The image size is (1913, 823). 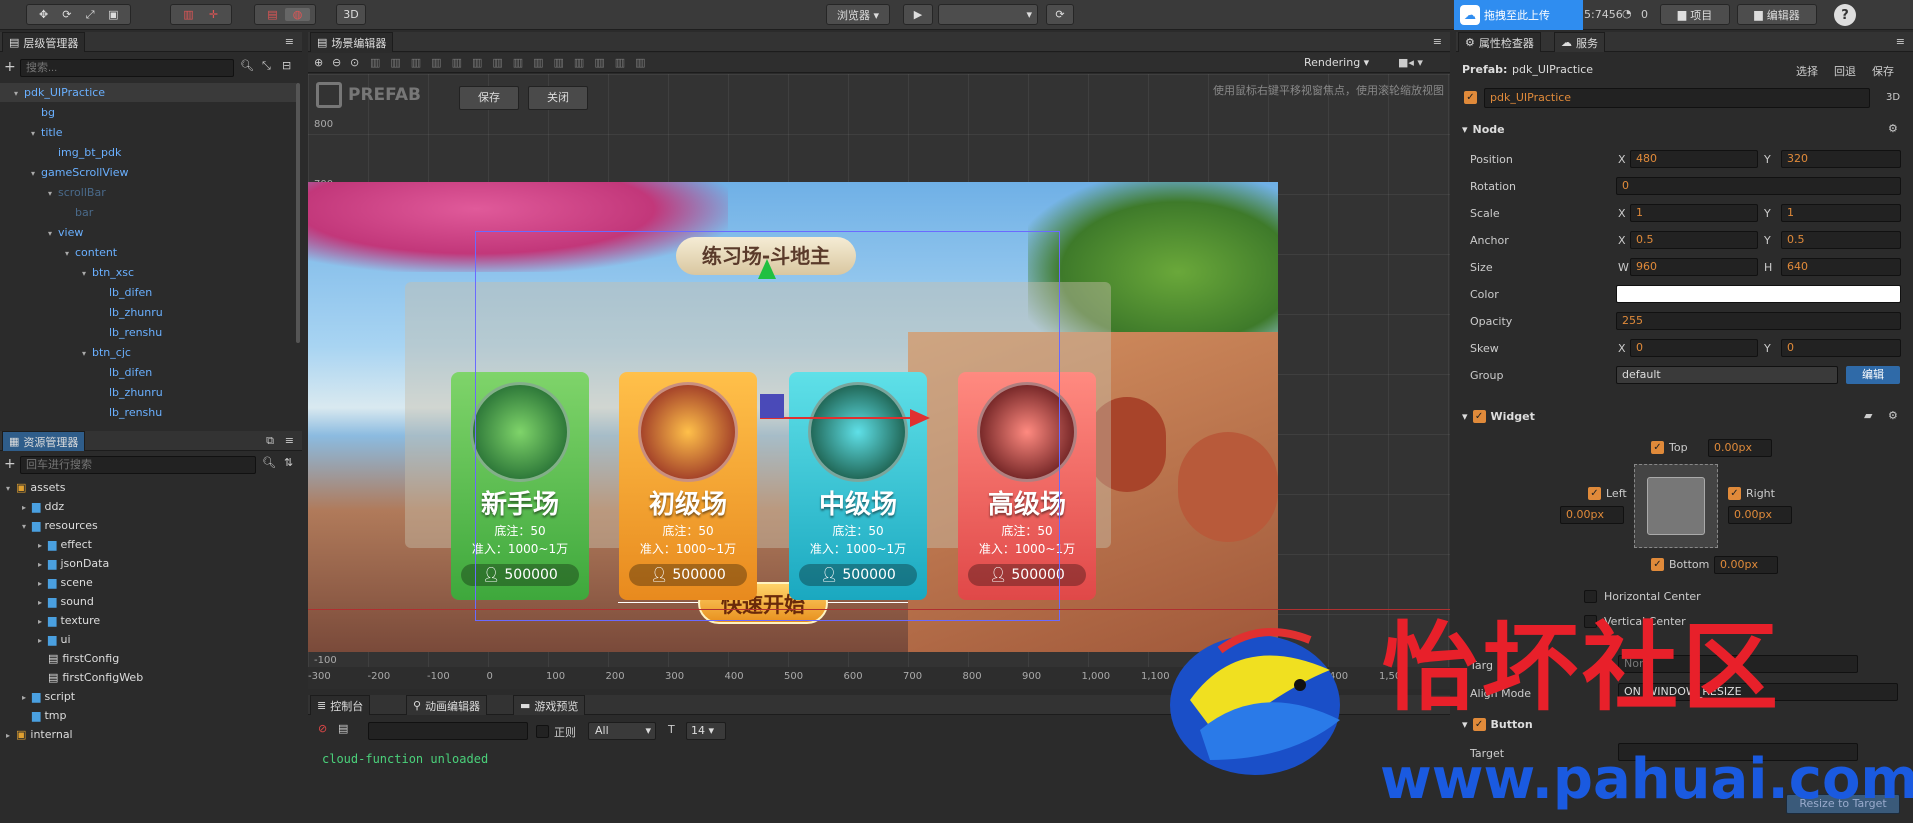 What do you see at coordinates (336, 62) in the screenshot?
I see `zoom-out-icon: ⊖` at bounding box center [336, 62].